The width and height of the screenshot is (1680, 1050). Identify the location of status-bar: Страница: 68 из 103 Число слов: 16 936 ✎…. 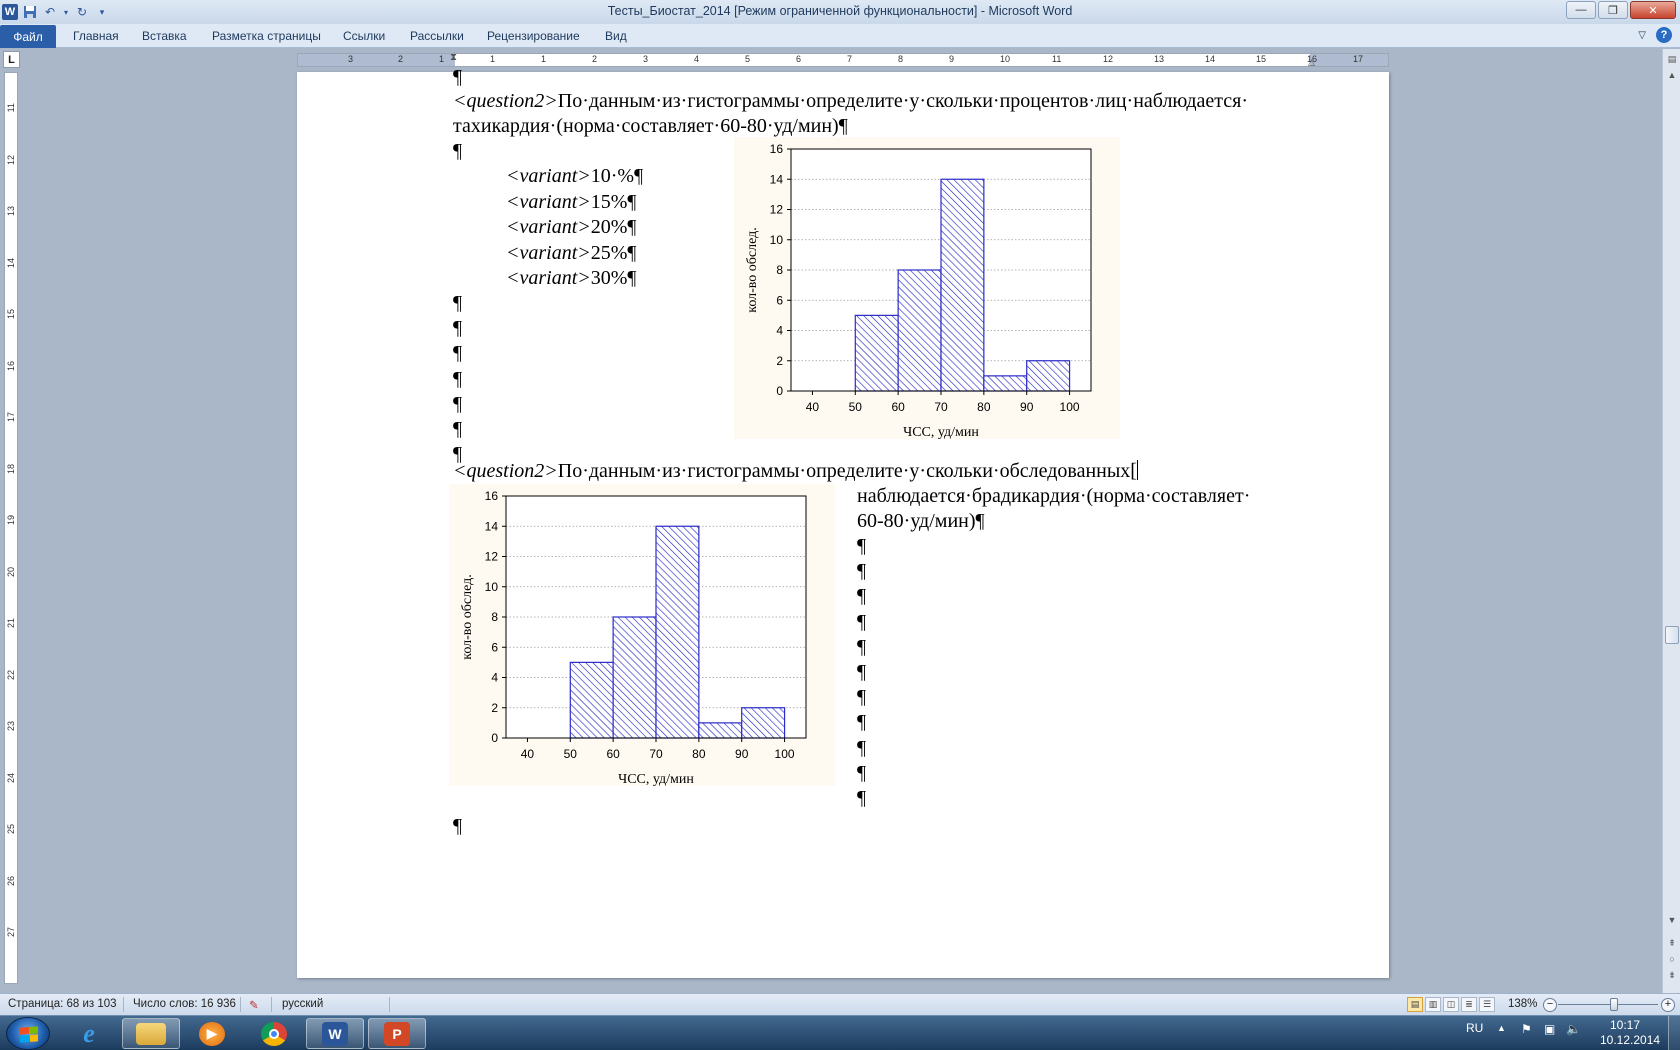
(840, 1004).